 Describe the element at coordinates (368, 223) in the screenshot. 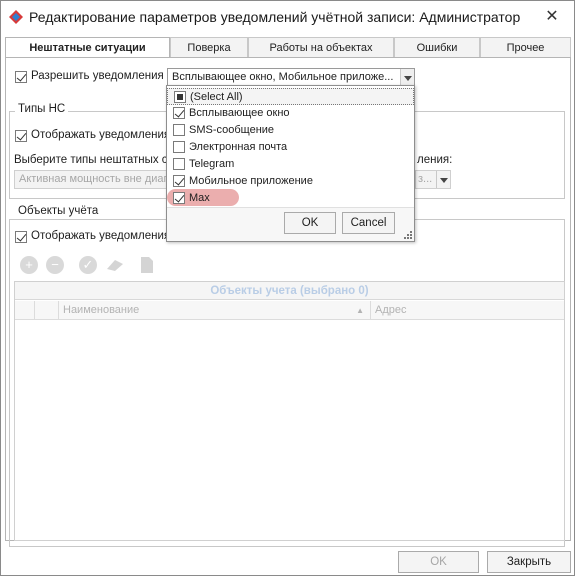

I see `dropdown-cancel-button: Cancel` at that location.